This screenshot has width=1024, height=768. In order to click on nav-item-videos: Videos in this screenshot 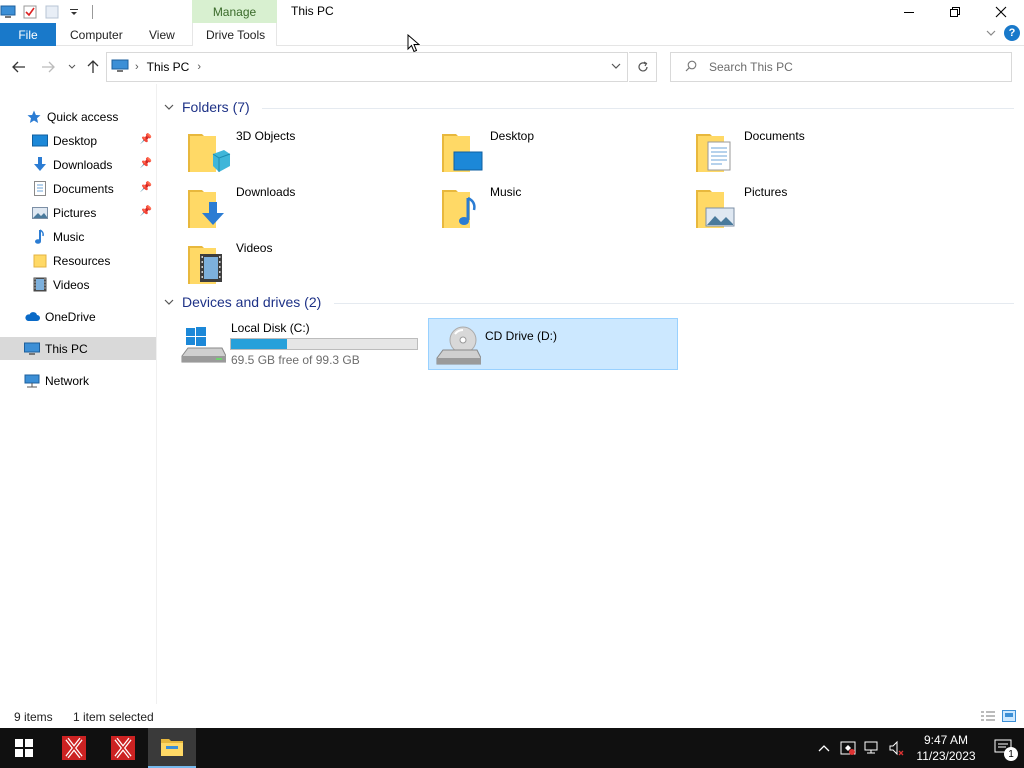, I will do `click(78, 284)`.